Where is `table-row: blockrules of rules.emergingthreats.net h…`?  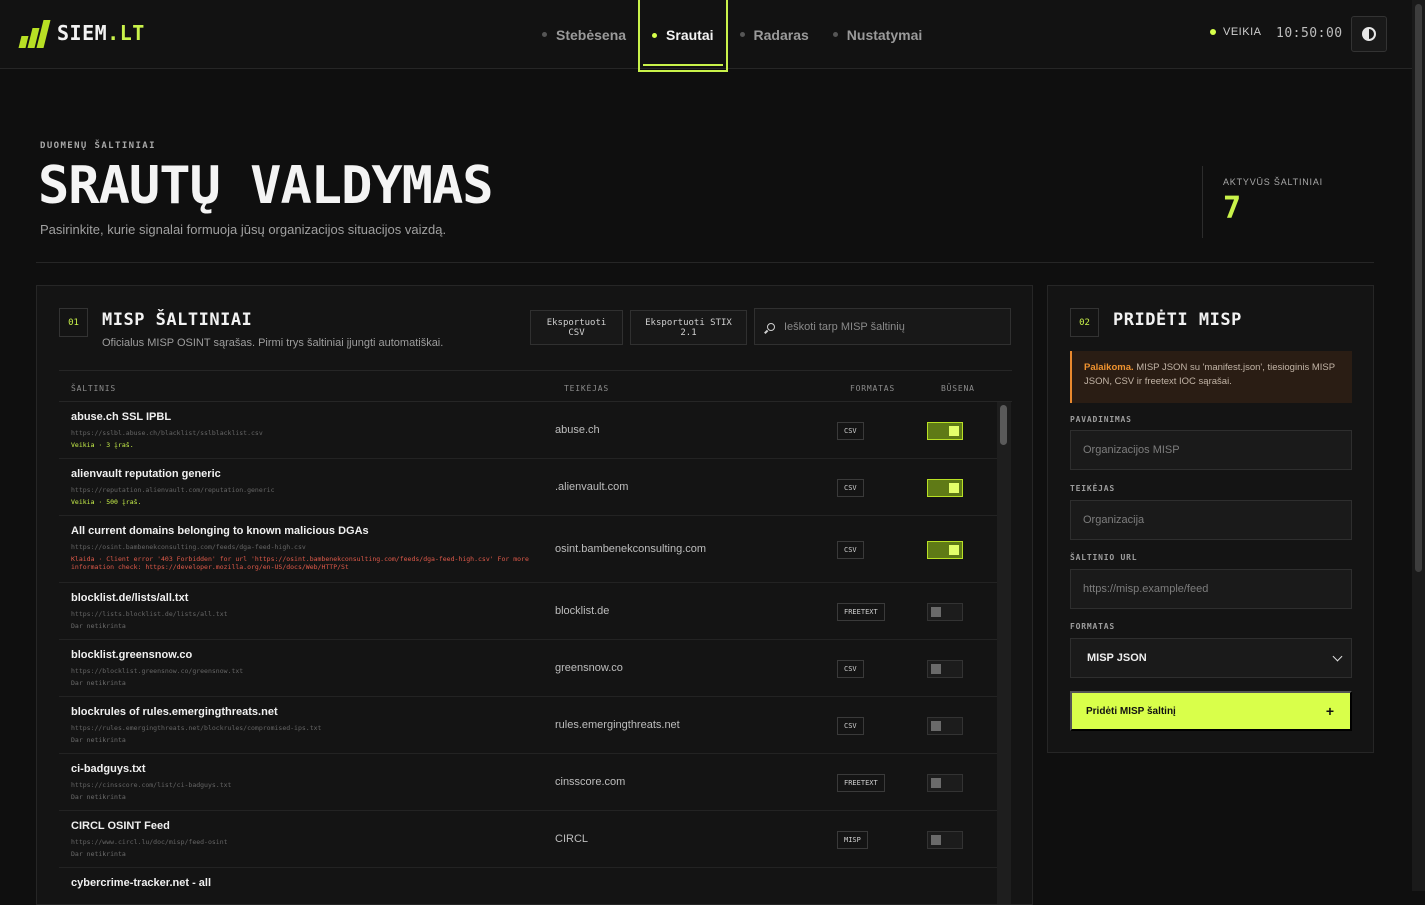
table-row: blockrules of rules.emergingthreats.net h… is located at coordinates (528, 725).